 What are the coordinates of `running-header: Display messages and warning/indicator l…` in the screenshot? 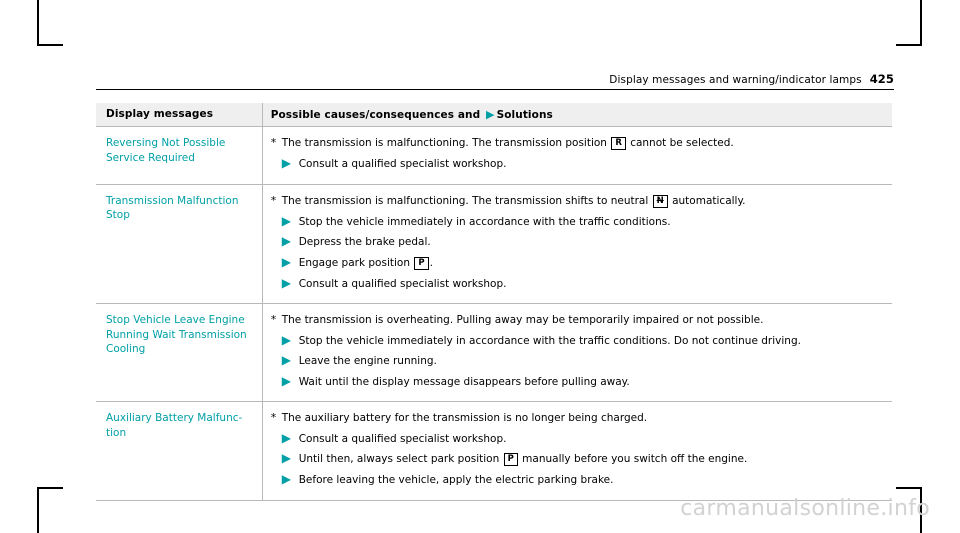 It's located at (751, 79).